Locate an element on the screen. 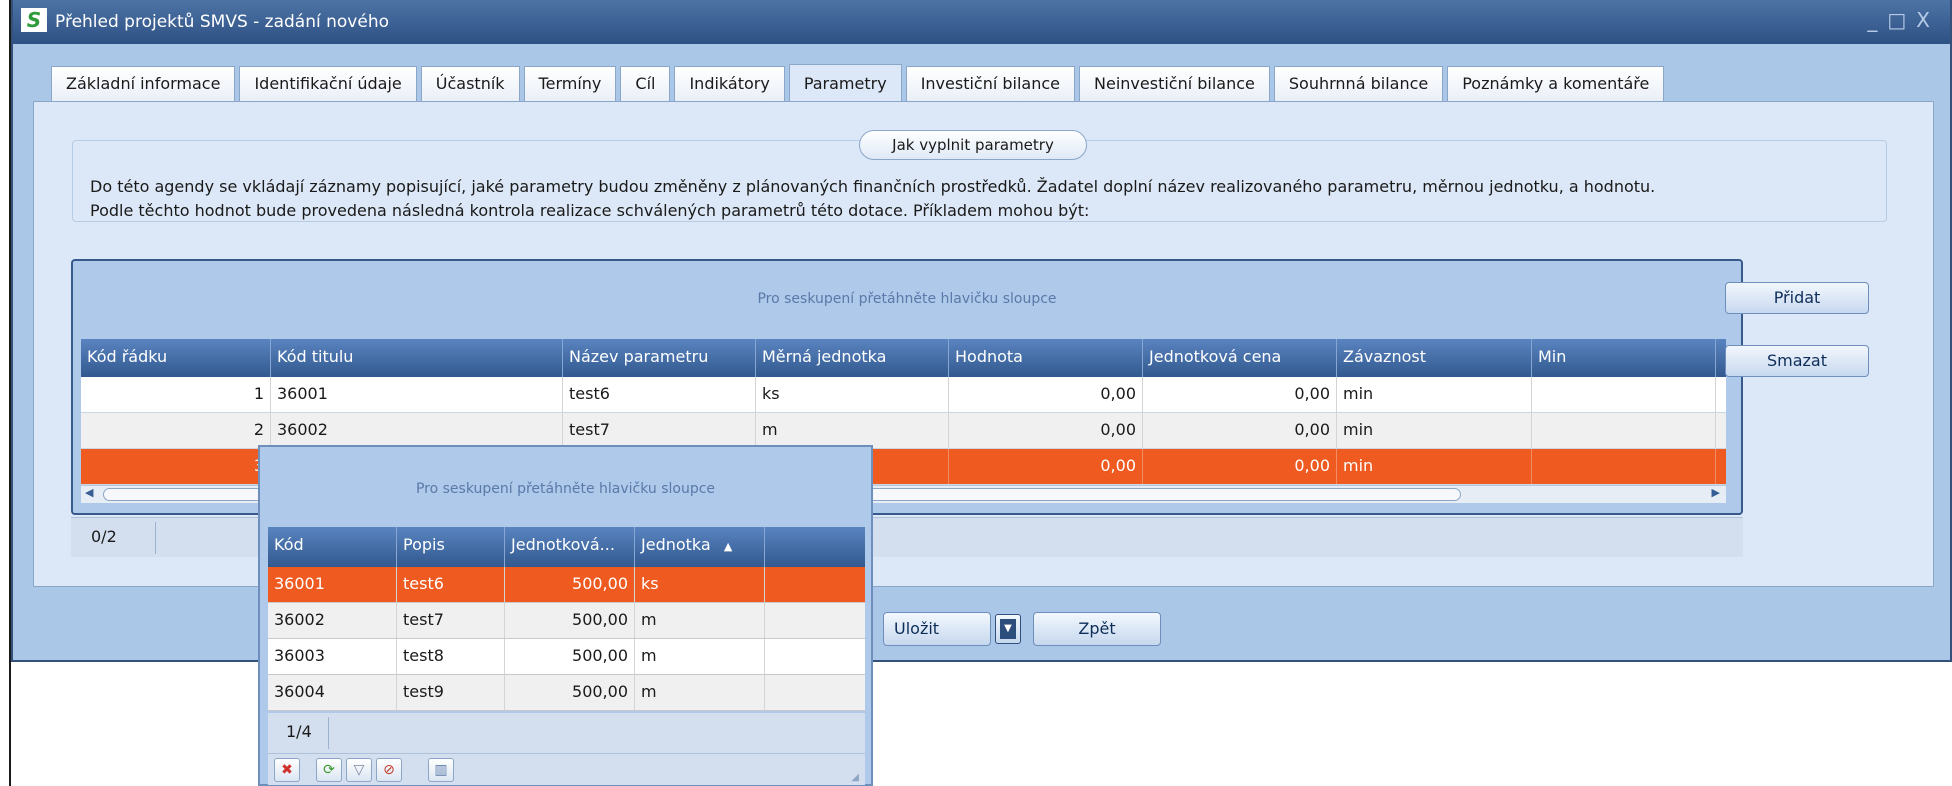  popup-cell-popis: test9 is located at coordinates (451, 692).